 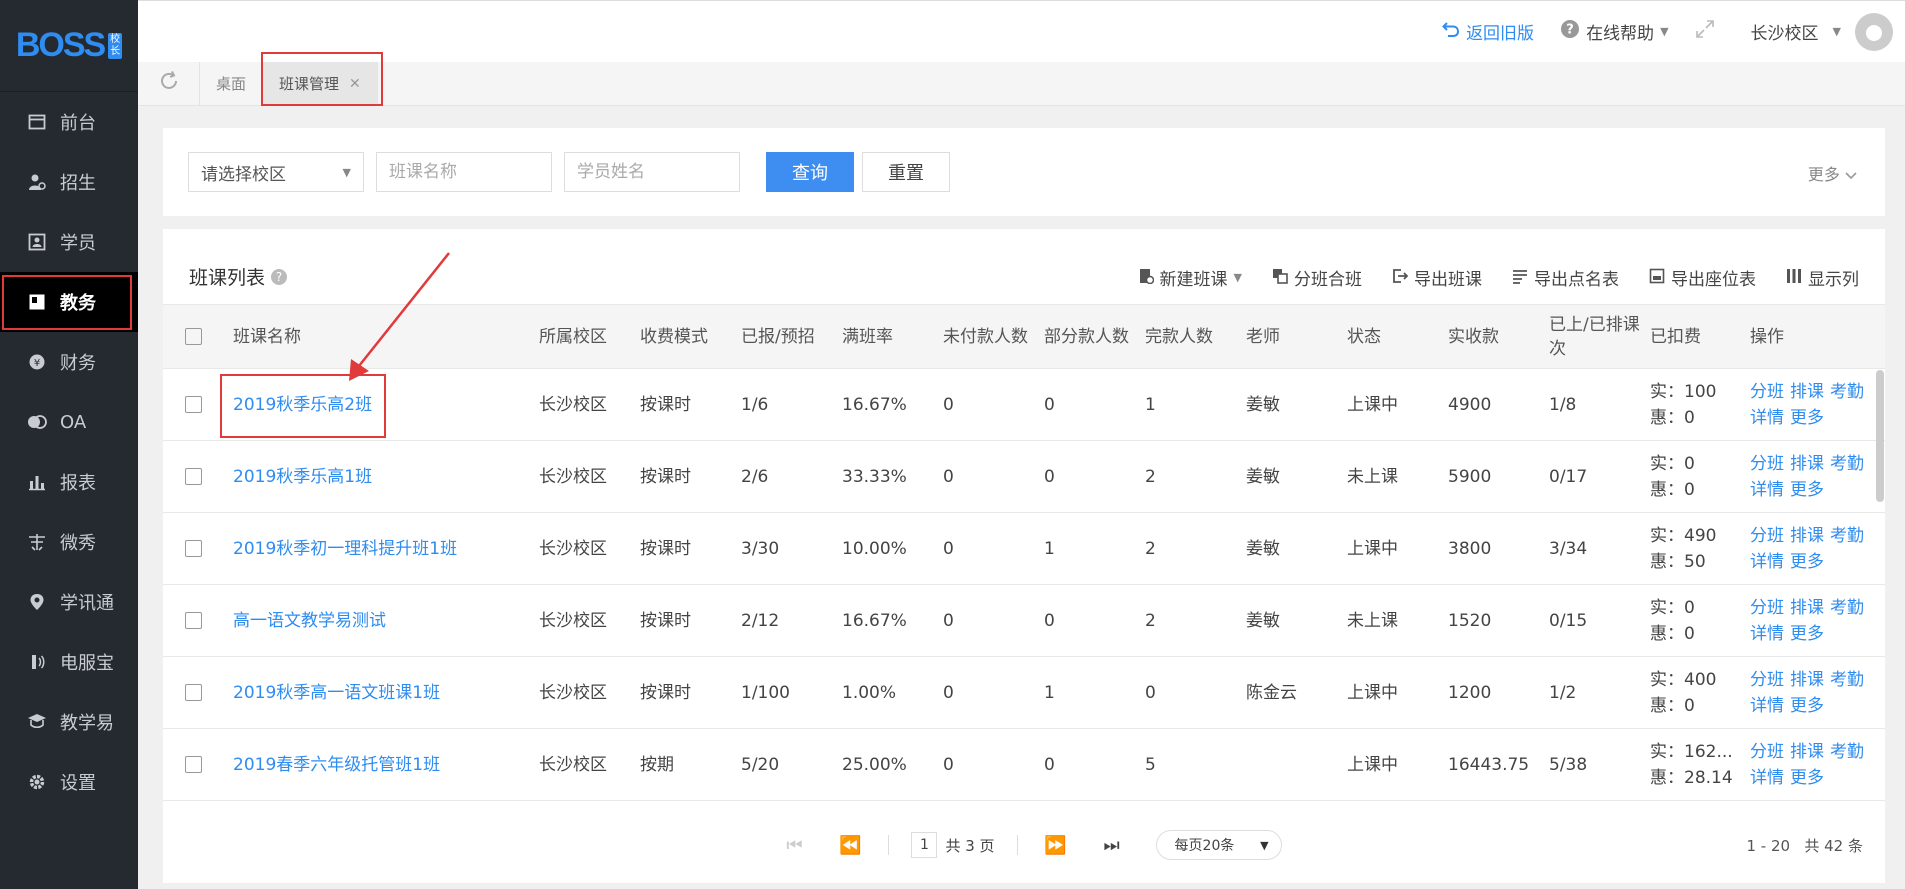 I want to click on refresh-button, so click(x=169, y=83).